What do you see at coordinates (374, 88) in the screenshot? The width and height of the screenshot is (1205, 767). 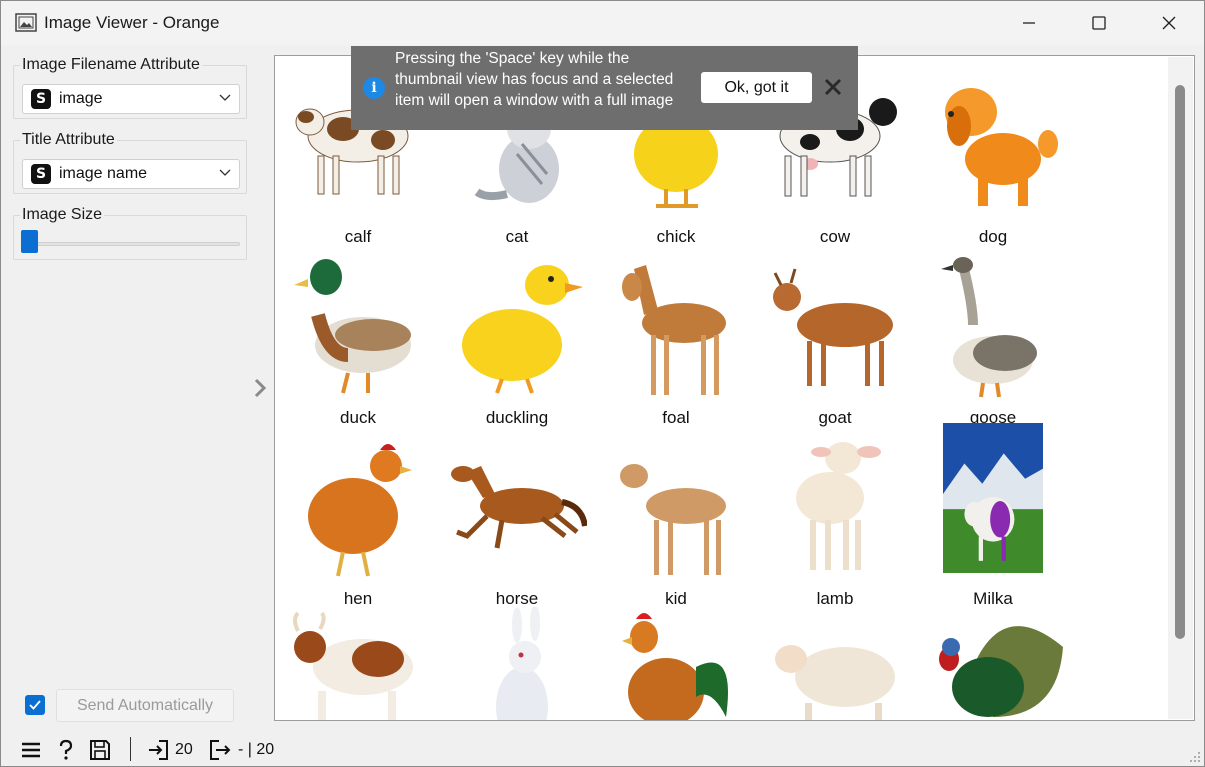 I see `info-icon: i` at bounding box center [374, 88].